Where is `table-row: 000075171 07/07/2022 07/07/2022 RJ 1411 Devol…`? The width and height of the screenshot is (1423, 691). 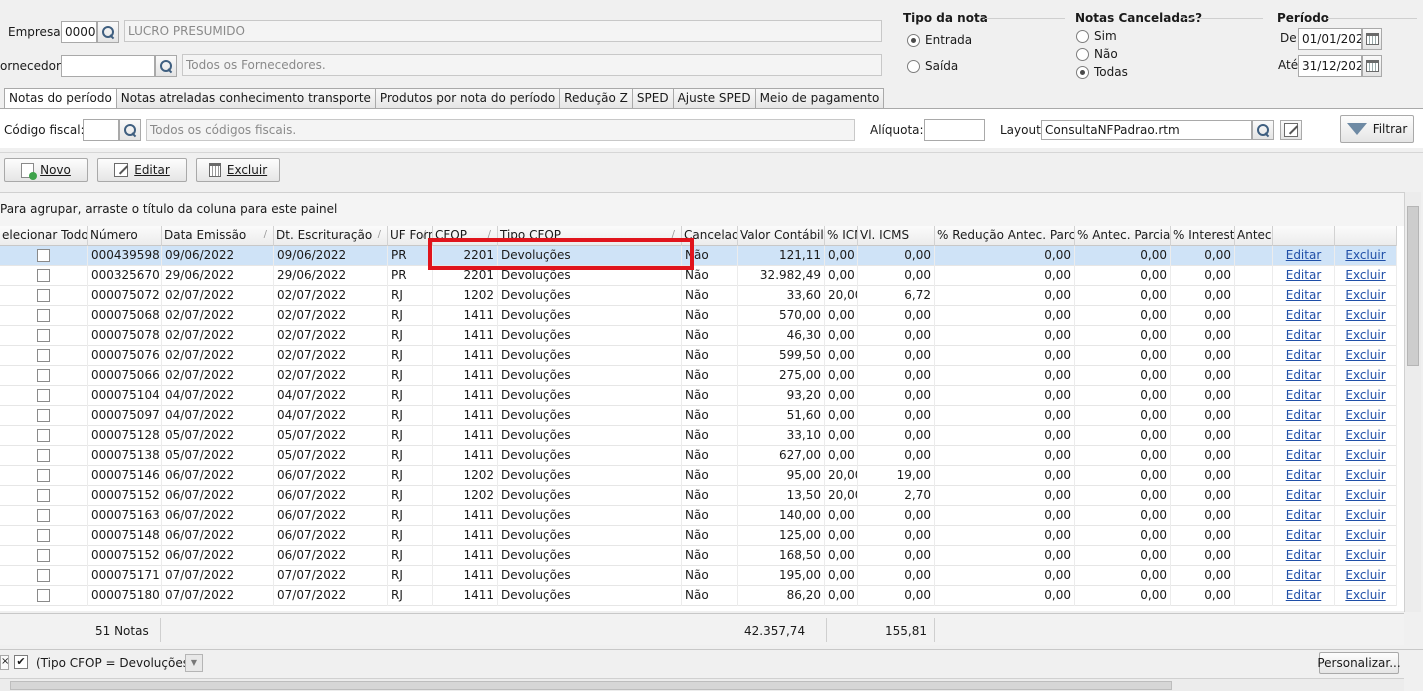 table-row: 000075171 07/07/2022 07/07/2022 RJ 1411 Devol… is located at coordinates (698, 576).